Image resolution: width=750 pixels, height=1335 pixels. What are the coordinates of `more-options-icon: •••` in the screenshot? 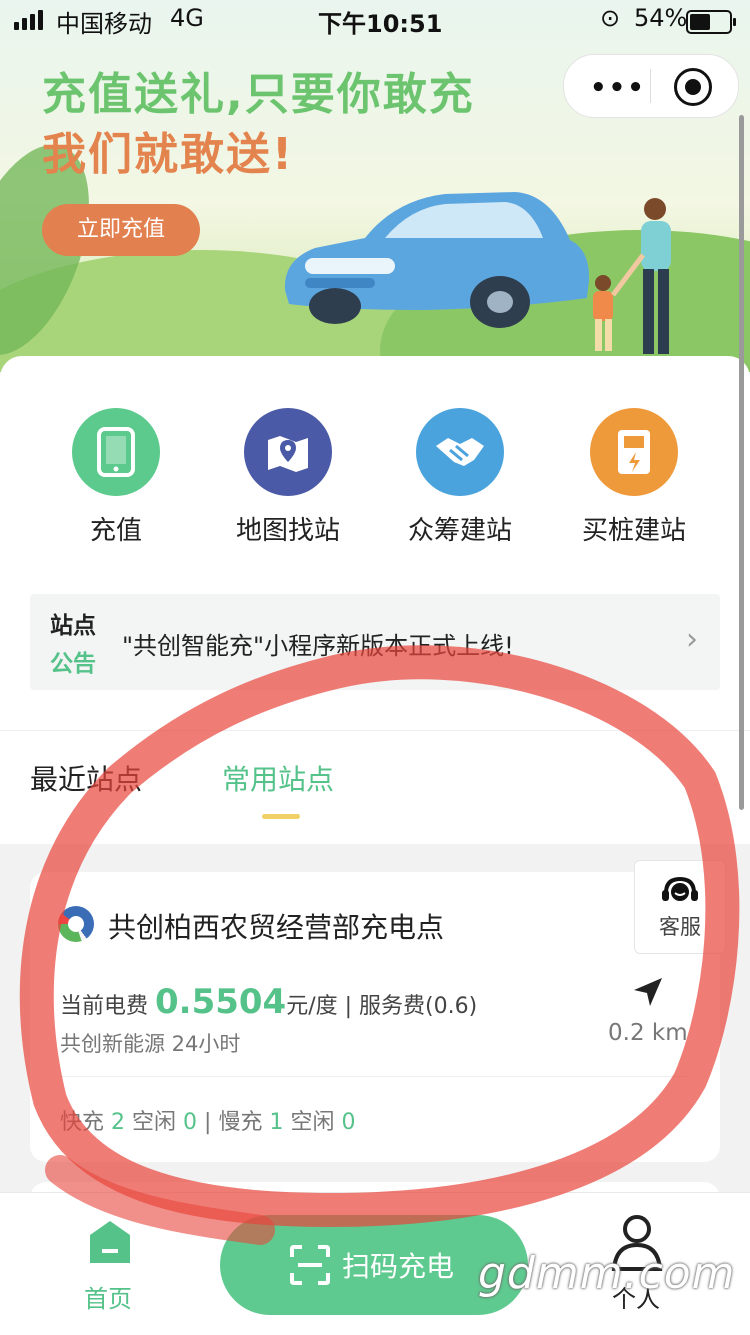 It's located at (618, 88).